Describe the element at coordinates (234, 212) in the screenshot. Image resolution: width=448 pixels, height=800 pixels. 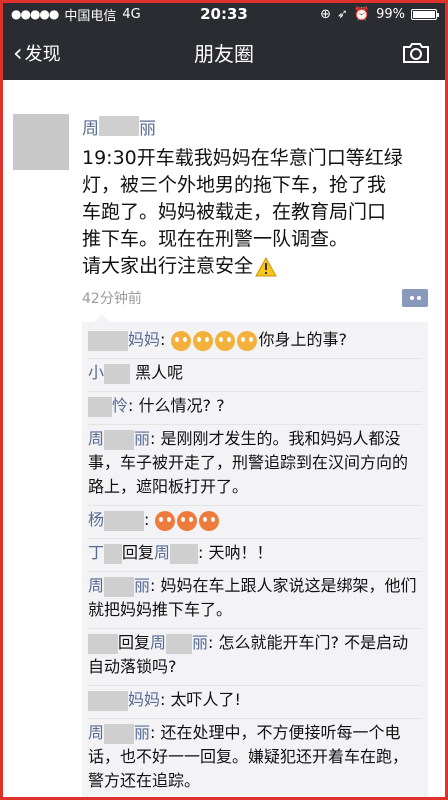
I see `post-line: 车跑了。妈妈被载走，在教育局门口` at that location.